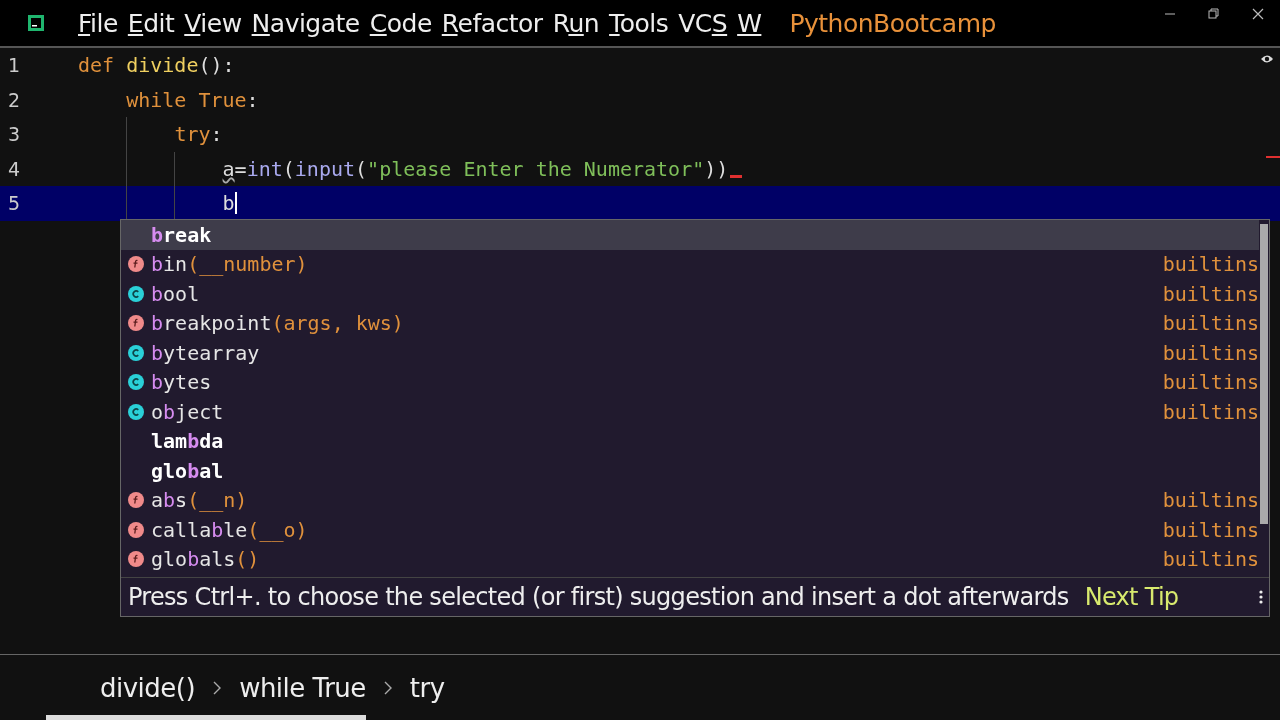 The height and width of the screenshot is (720, 1280). Describe the element at coordinates (192, 134) in the screenshot. I see `code-token: try` at that location.